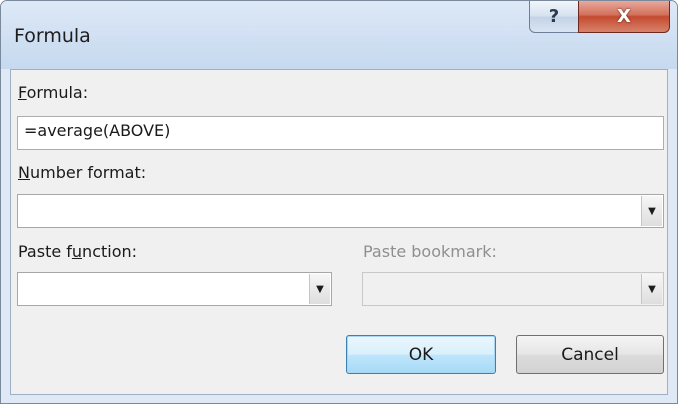 Image resolution: width=680 pixels, height=406 pixels. Describe the element at coordinates (421, 354) in the screenshot. I see `ok-button: OK` at that location.